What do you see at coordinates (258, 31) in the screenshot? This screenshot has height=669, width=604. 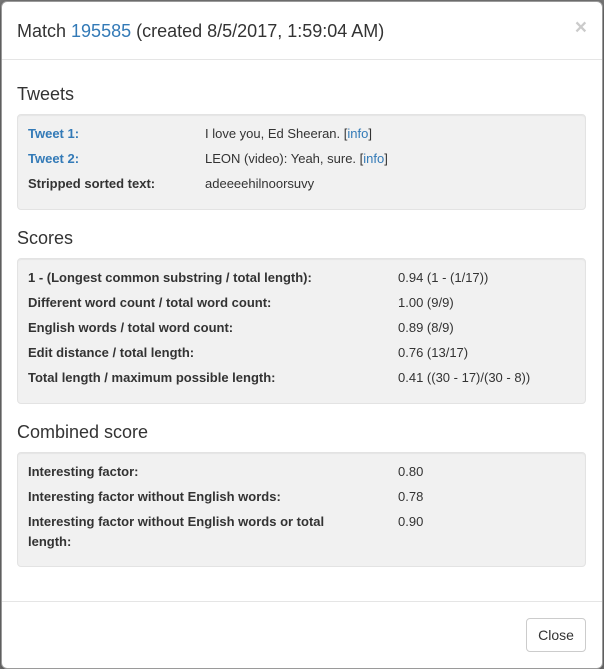 I see `title-suffix: (created 8/5/2017, 1:59:04 AM)` at bounding box center [258, 31].